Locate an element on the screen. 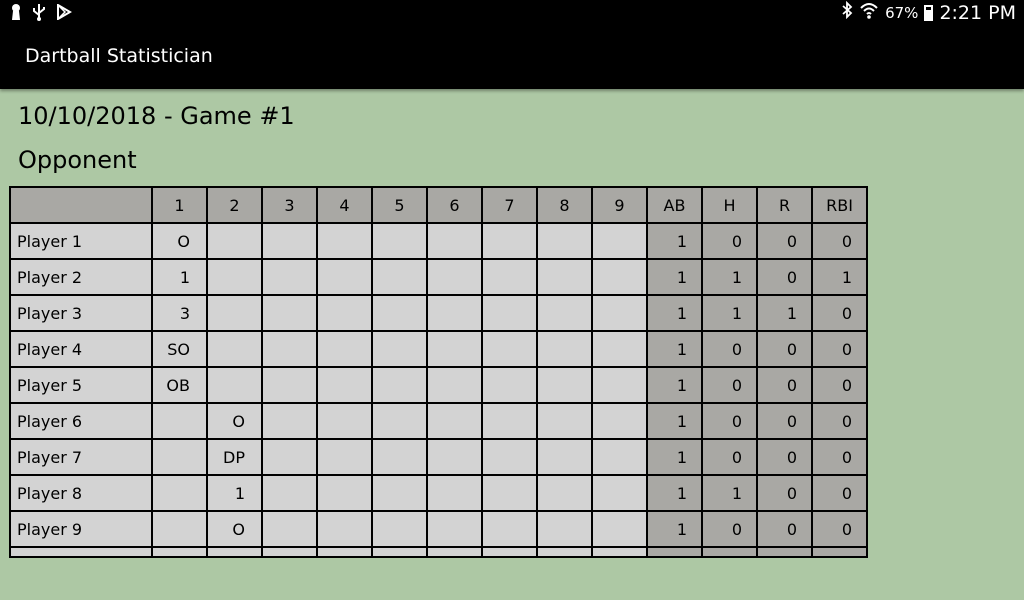  player-name-cell: Player 9 is located at coordinates (81, 529).